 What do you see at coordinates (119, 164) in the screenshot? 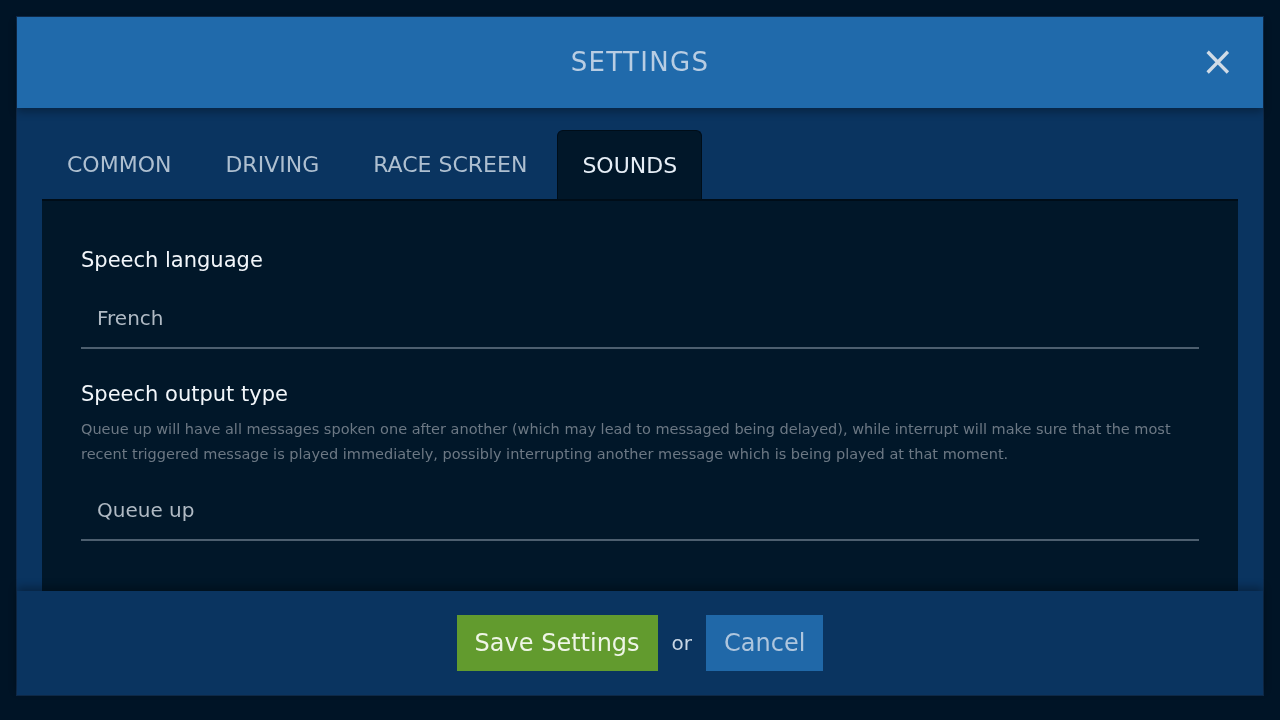
I see `settings-tab: COMMON` at bounding box center [119, 164].